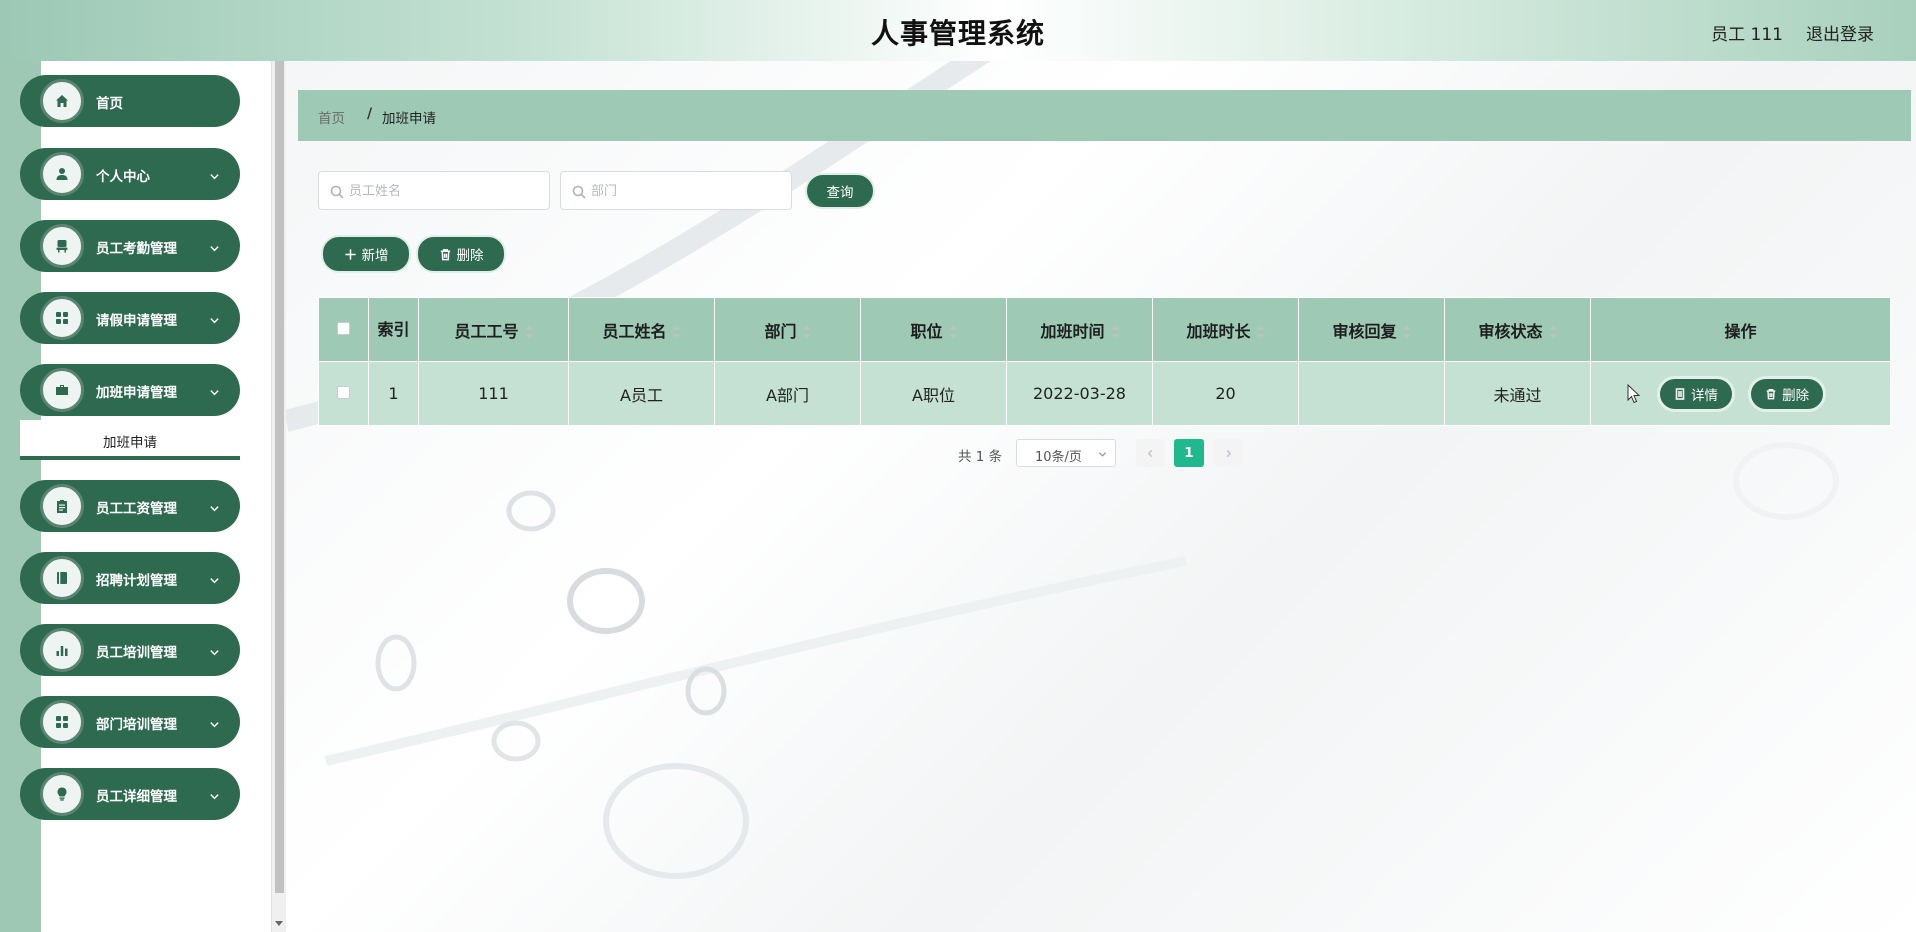 The height and width of the screenshot is (932, 1916). I want to click on employee-name-search, so click(434, 190).